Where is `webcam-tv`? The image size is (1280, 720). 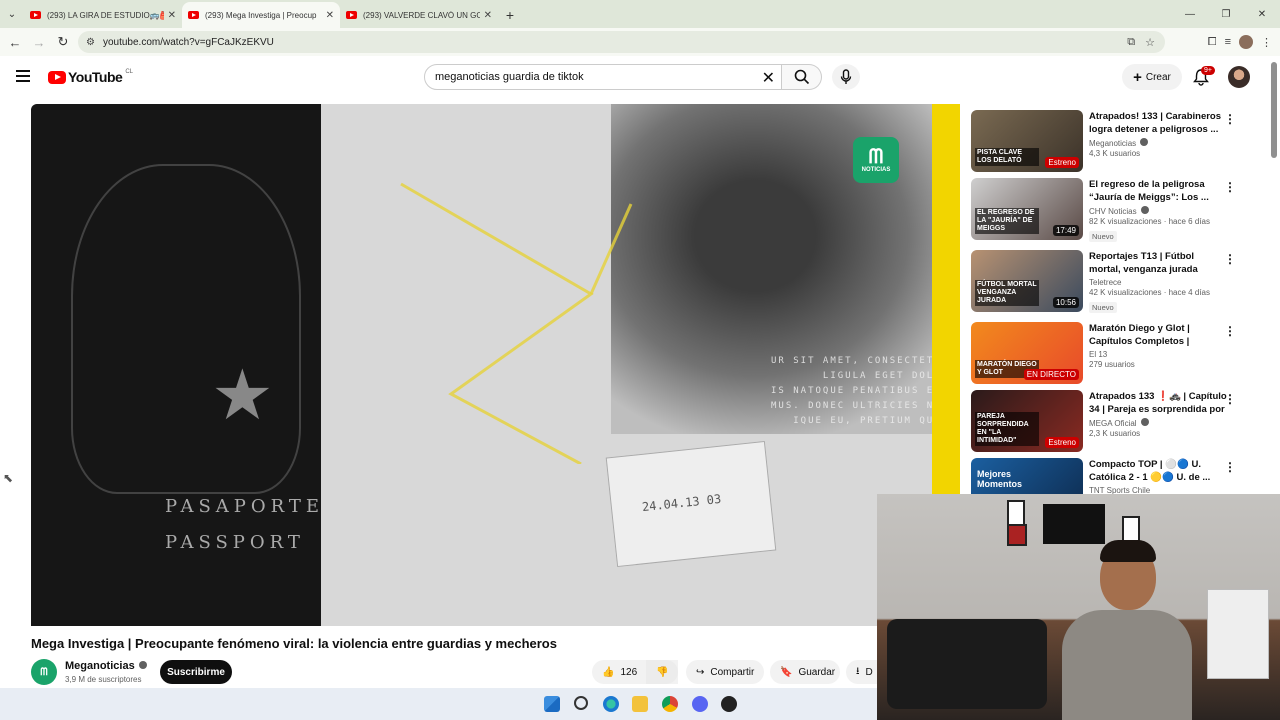
webcam-tv is located at coordinates (1074, 524).